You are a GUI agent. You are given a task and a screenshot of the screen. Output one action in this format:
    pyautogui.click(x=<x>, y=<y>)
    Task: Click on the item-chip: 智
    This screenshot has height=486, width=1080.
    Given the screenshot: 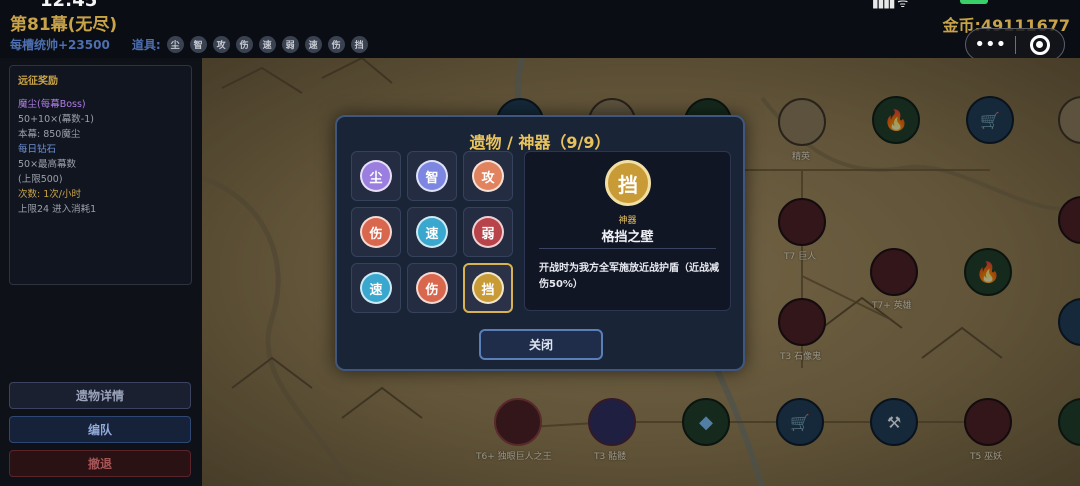 What is the action you would take?
    pyautogui.click(x=198, y=44)
    